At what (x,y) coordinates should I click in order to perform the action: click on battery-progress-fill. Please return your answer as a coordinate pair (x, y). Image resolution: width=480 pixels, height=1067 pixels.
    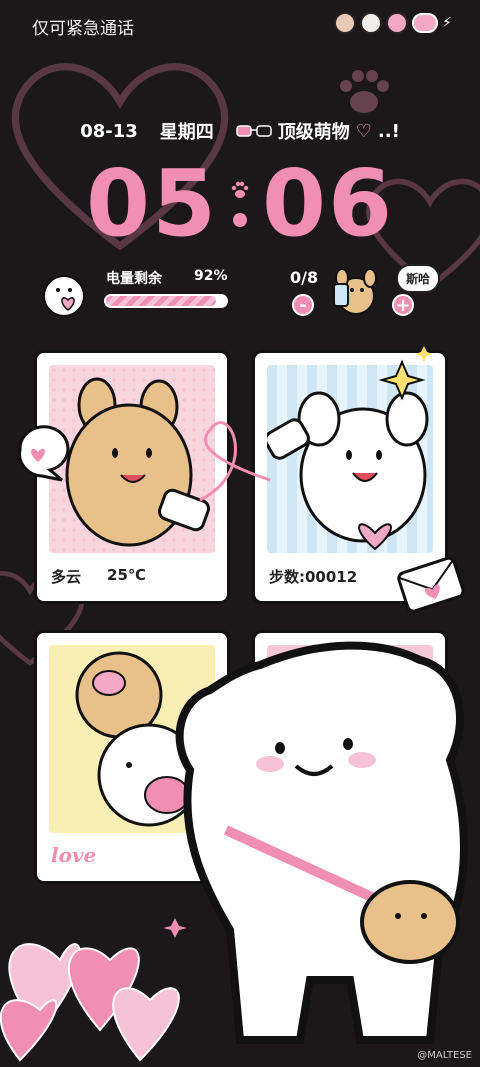
    Looking at the image, I should click on (161, 301).